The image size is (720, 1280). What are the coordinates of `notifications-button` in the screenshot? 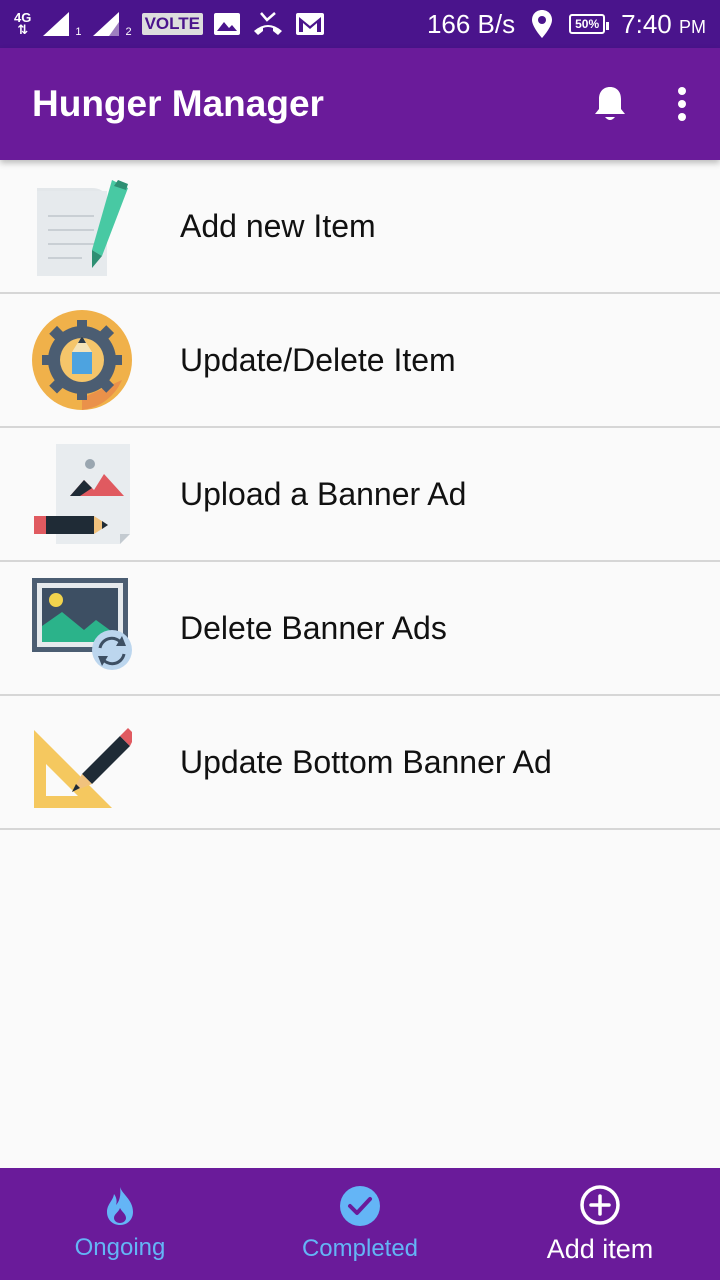 It's located at (610, 104).